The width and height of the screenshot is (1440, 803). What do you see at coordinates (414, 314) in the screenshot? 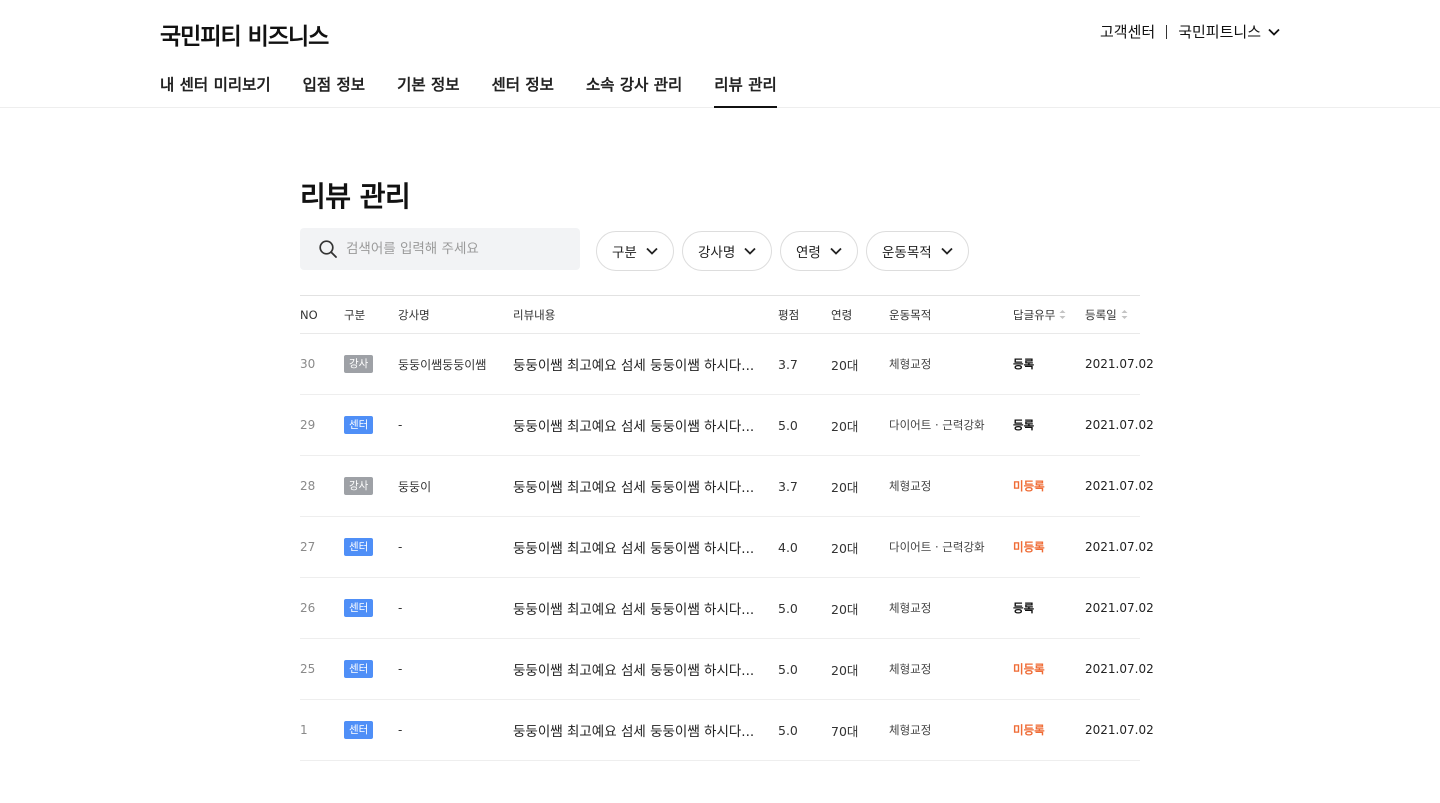
I see `col-header-instructor: 강사명` at bounding box center [414, 314].